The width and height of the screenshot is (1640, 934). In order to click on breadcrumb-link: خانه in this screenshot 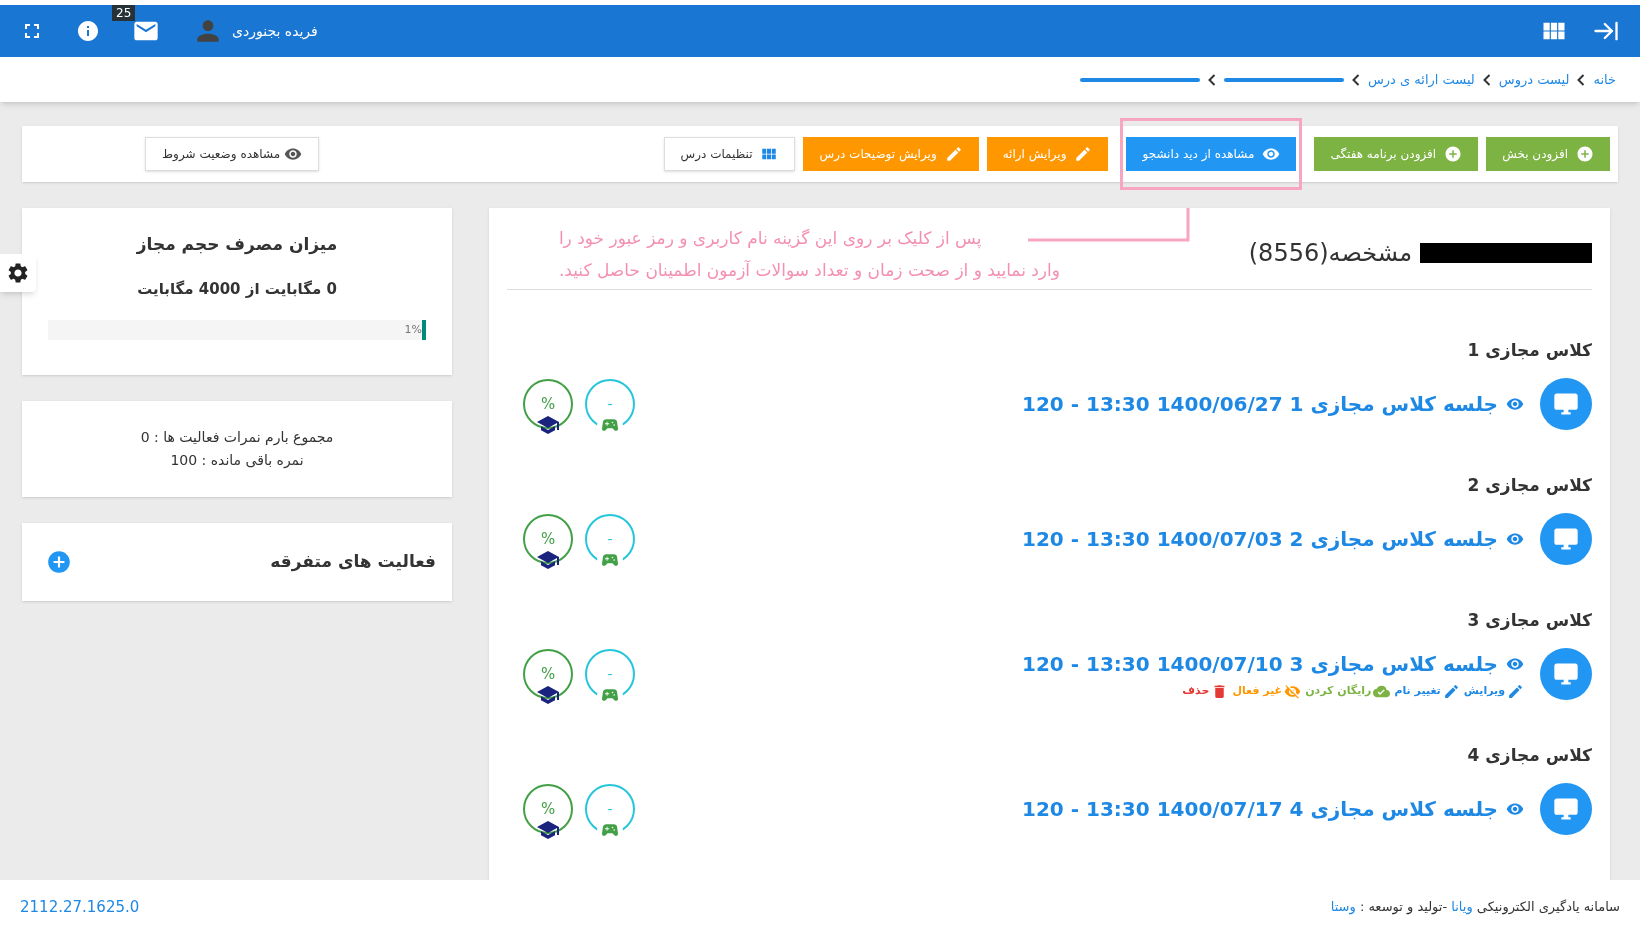, I will do `click(1604, 79)`.